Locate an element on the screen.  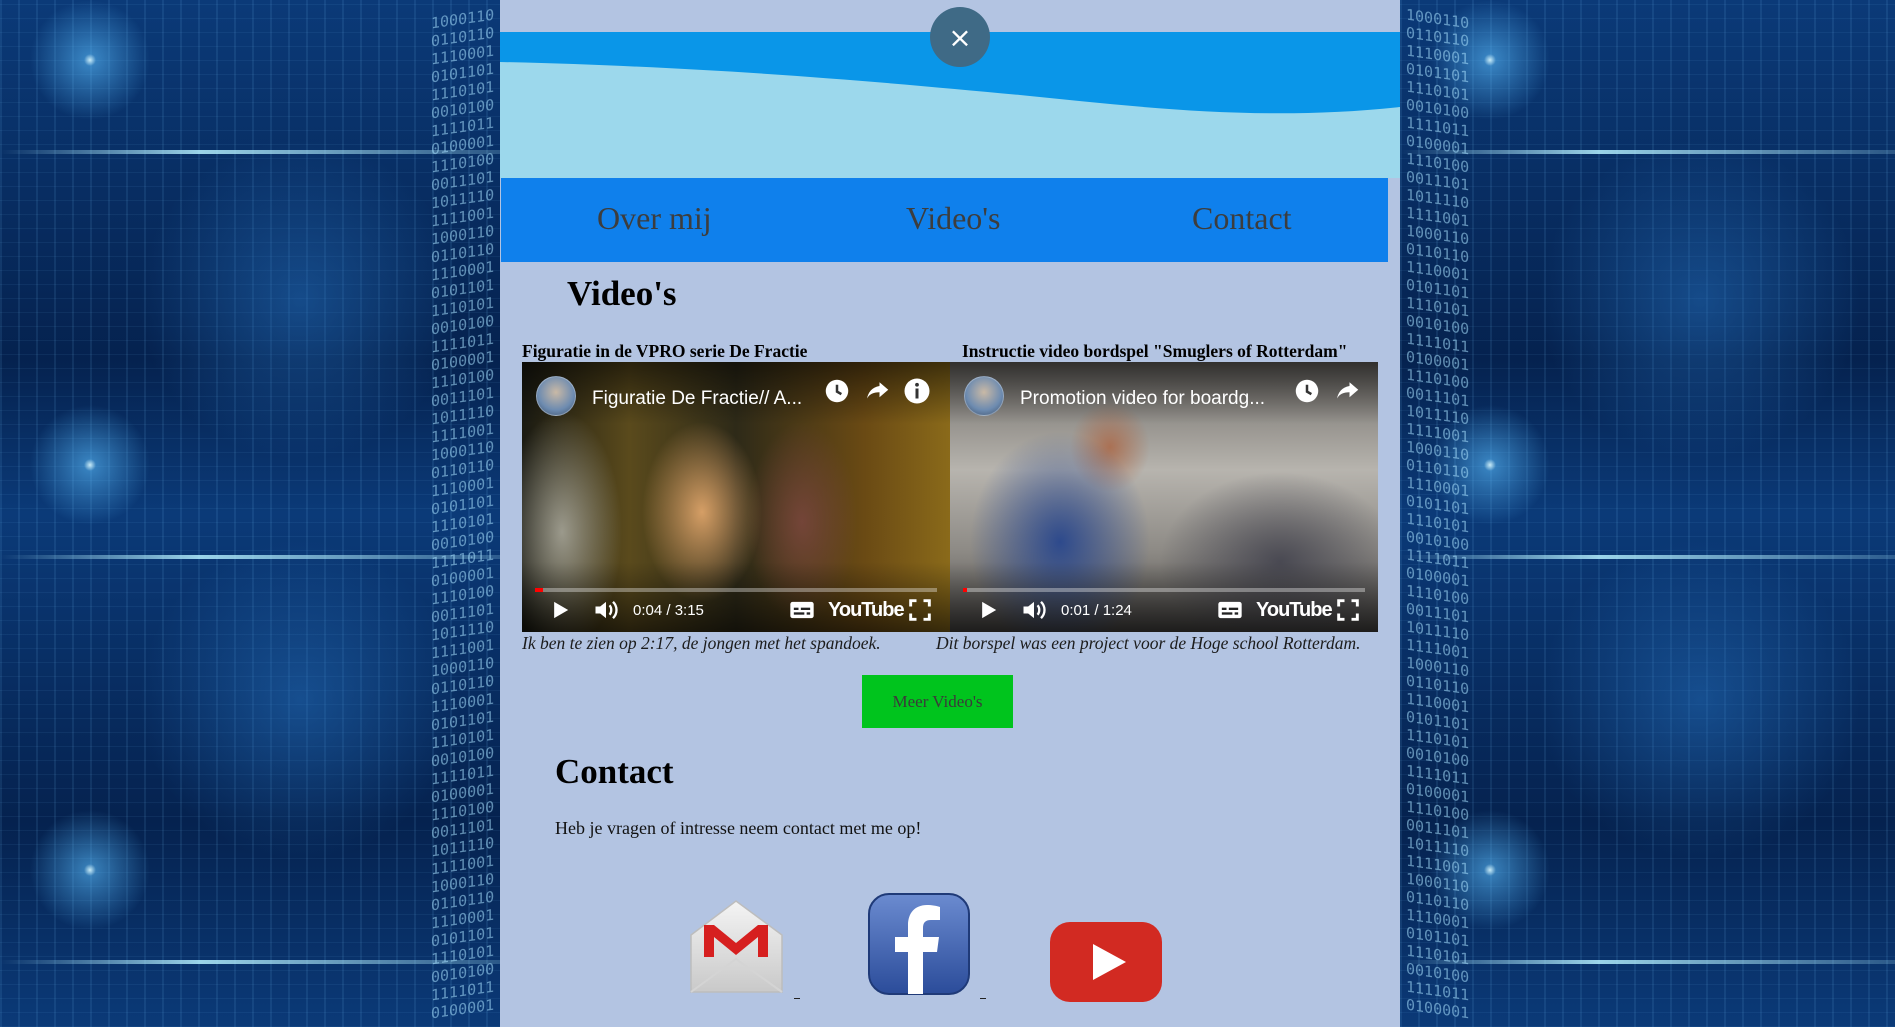
nav-item-videos: Video's is located at coordinates (953, 218).